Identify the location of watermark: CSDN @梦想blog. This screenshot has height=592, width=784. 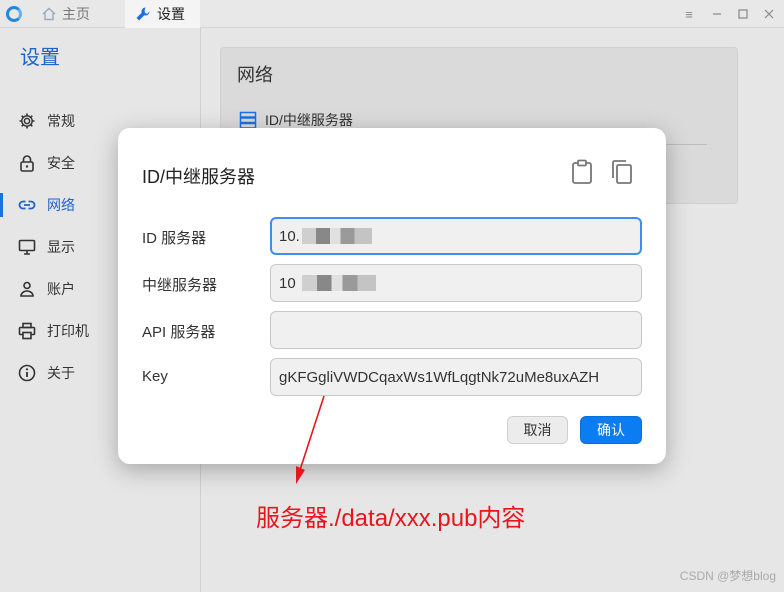
(727, 576).